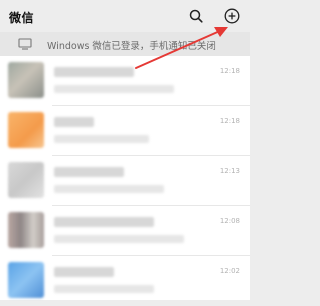 The image size is (320, 306). Describe the element at coordinates (229, 171) in the screenshot. I see `chat-time: 12:13` at that location.